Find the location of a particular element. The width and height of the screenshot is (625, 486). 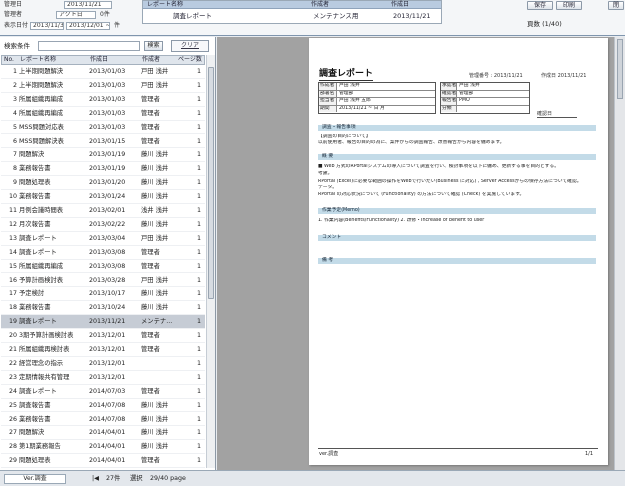

table-row: 7 問題解決 2013/01/19 藤川 浅井 1 is located at coordinates (103, 155).